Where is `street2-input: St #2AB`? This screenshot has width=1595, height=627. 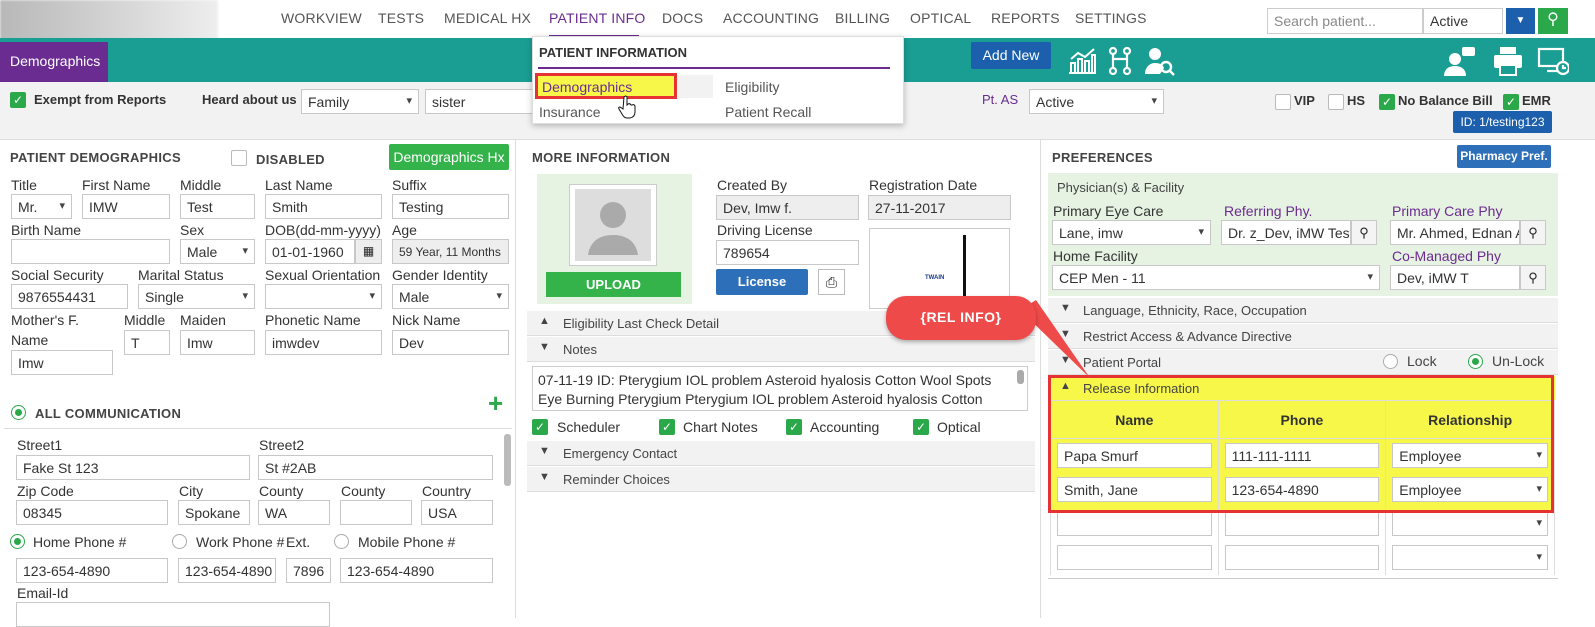 street2-input: St #2AB is located at coordinates (375, 467).